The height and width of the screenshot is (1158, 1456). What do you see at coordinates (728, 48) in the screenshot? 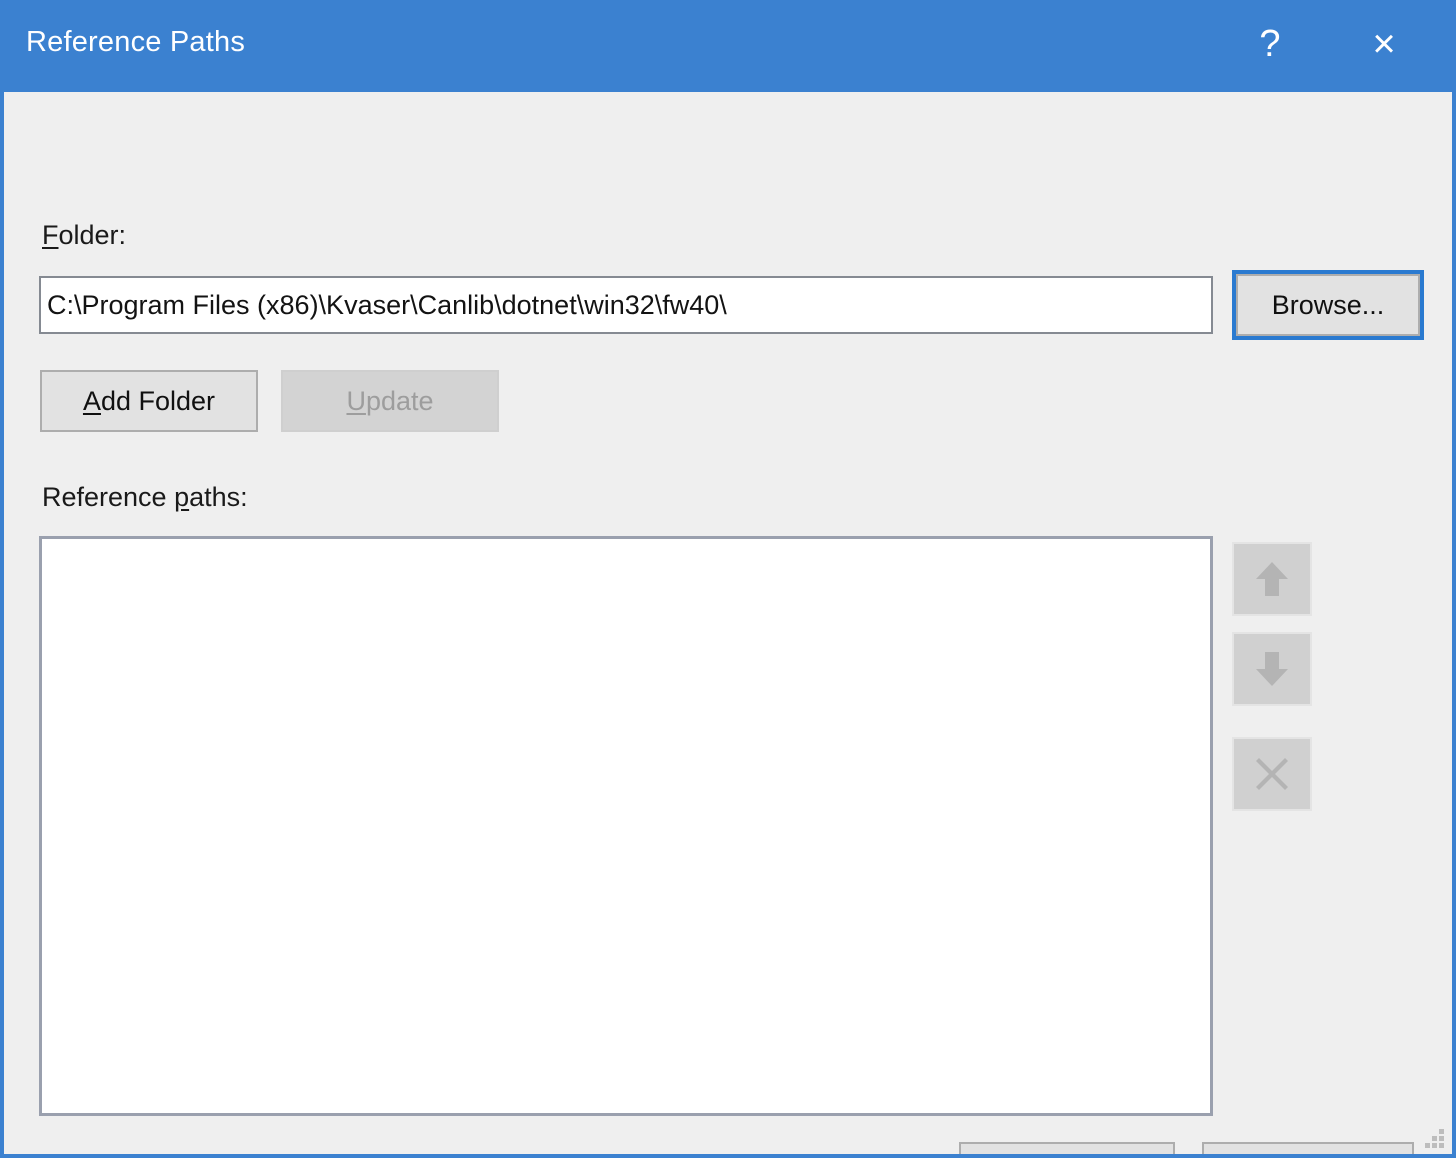
I see `title-bar: Reference Paths ? ×` at bounding box center [728, 48].